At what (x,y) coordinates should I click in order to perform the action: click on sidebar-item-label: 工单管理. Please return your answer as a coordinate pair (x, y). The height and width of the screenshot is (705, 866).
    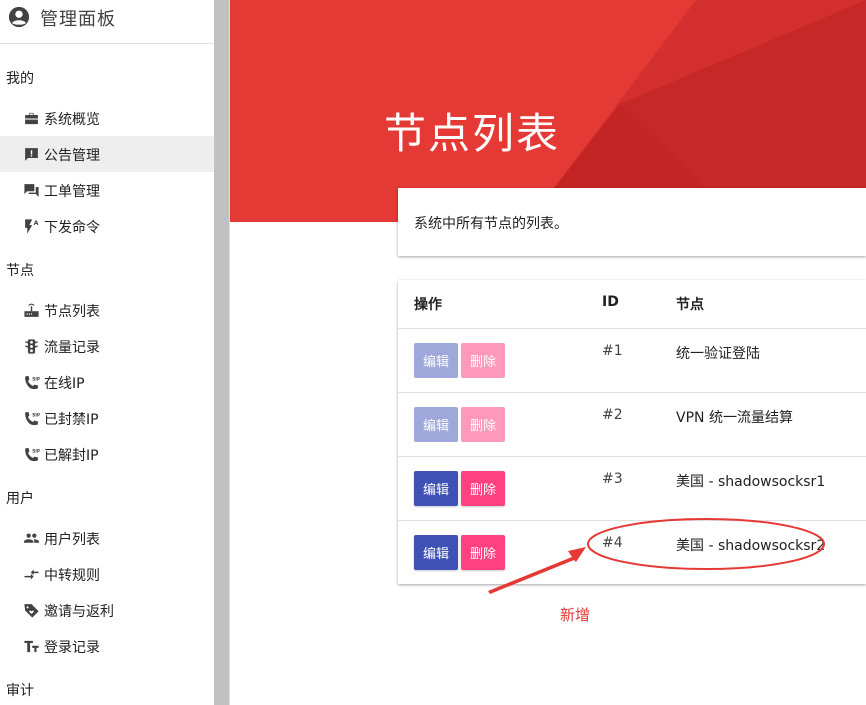
    Looking at the image, I should click on (72, 192).